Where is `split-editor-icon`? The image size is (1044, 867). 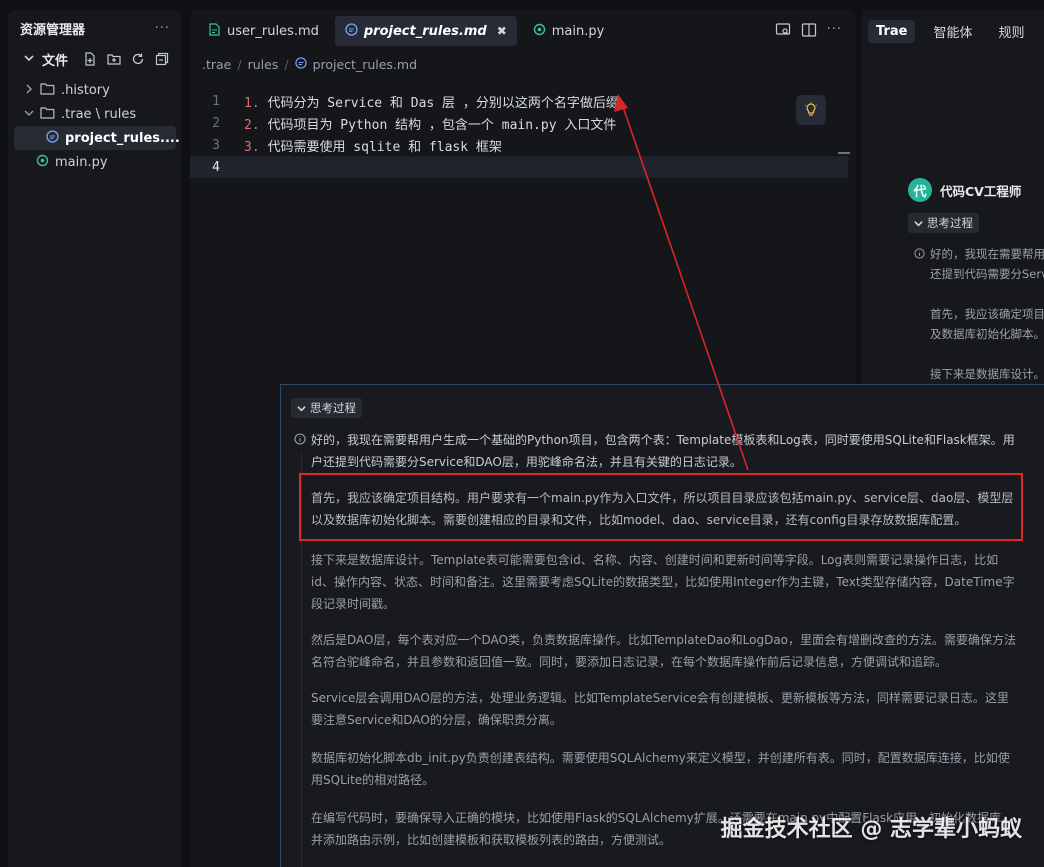 split-editor-icon is located at coordinates (809, 32).